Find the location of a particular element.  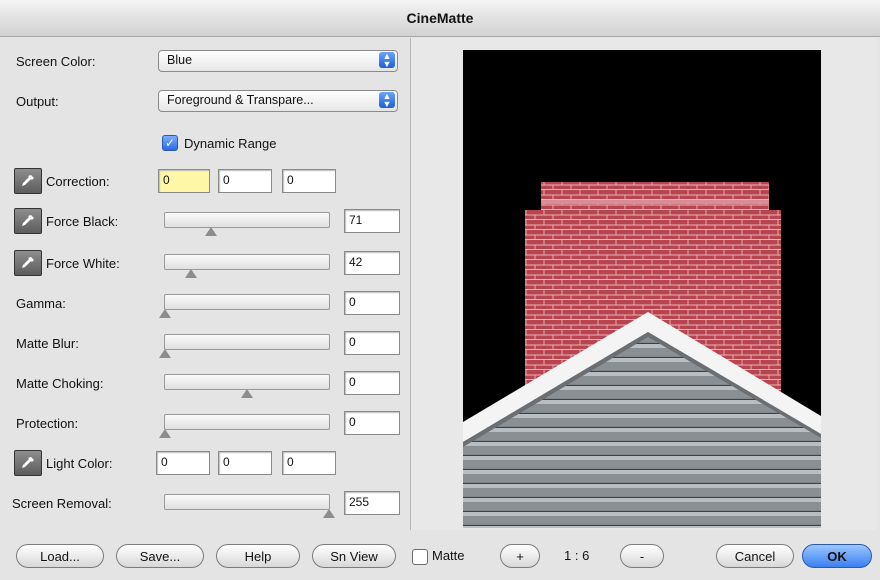

gamma-label: Gamma: is located at coordinates (41, 303).